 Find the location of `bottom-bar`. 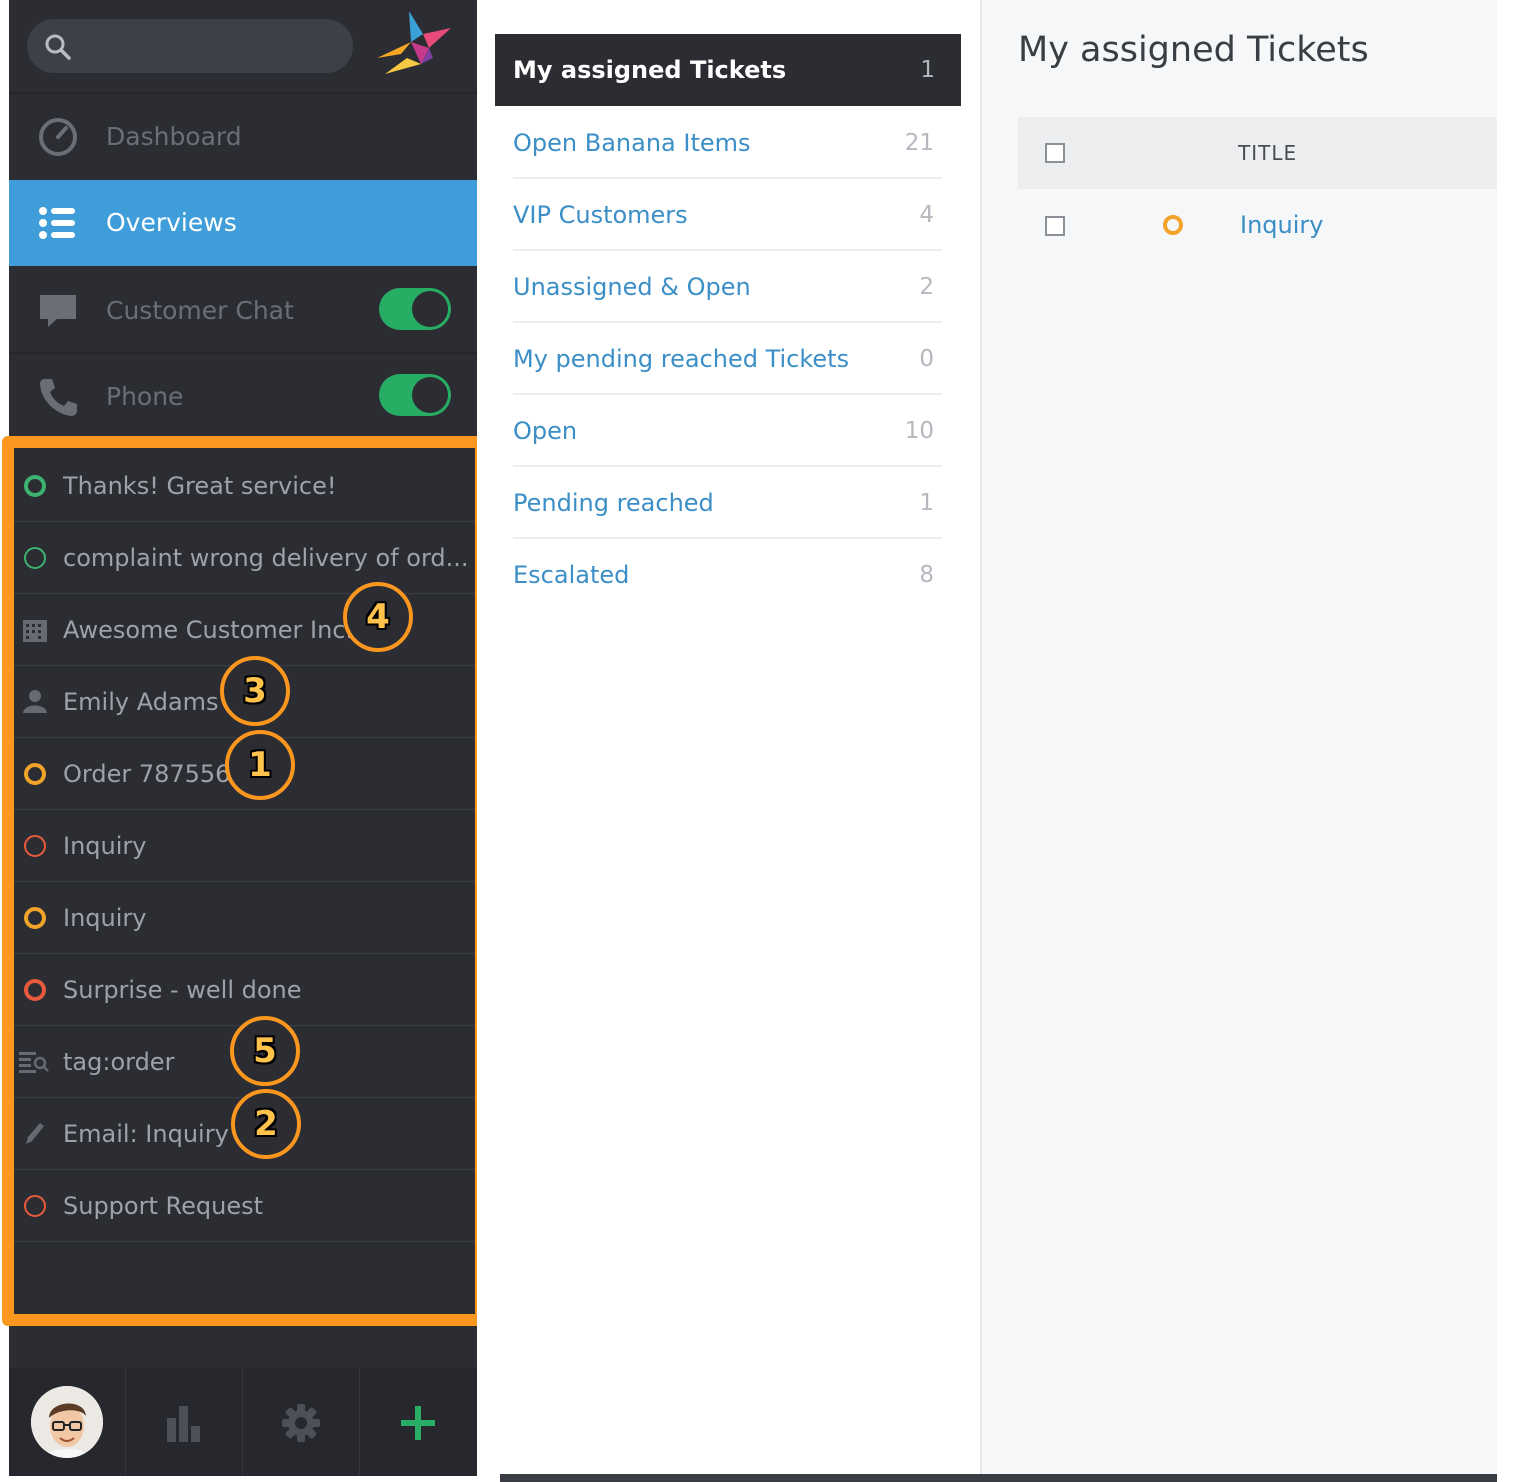

bottom-bar is located at coordinates (243, 1422).